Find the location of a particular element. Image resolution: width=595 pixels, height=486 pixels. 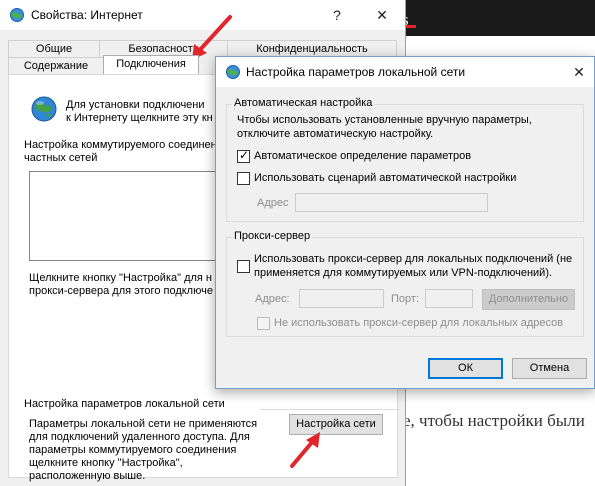

arrow-to-connections-tab is located at coordinates (212, 37).